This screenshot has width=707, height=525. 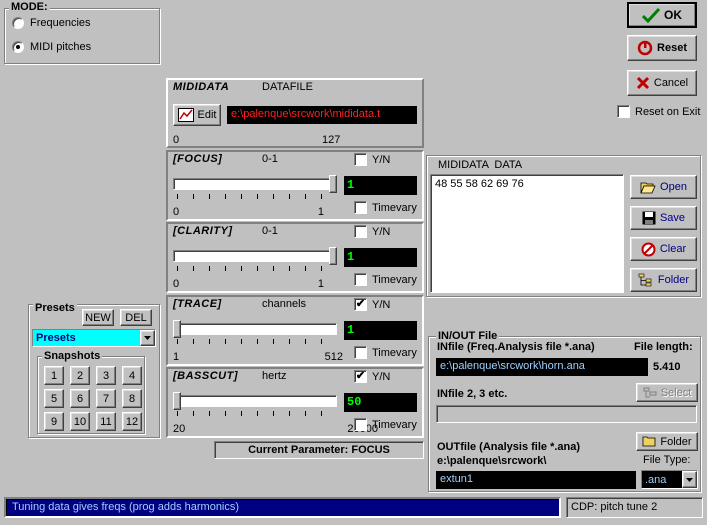 I want to click on snapshot-button-6: 6, so click(x=80, y=398).